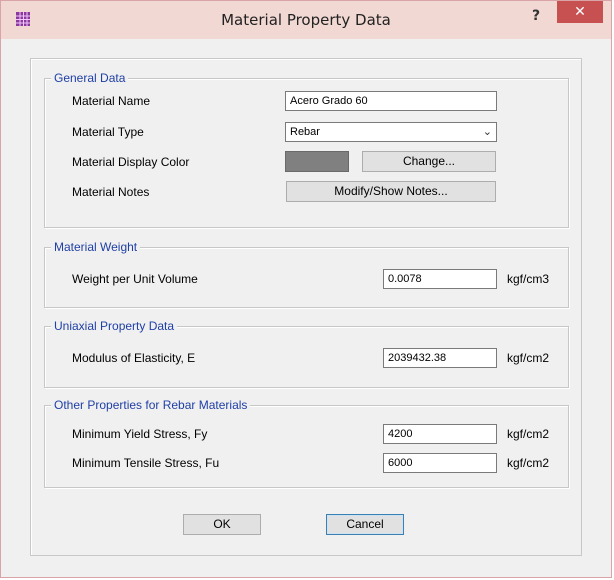 This screenshot has width=614, height=580. What do you see at coordinates (222, 524) in the screenshot?
I see `ok-button: OK` at bounding box center [222, 524].